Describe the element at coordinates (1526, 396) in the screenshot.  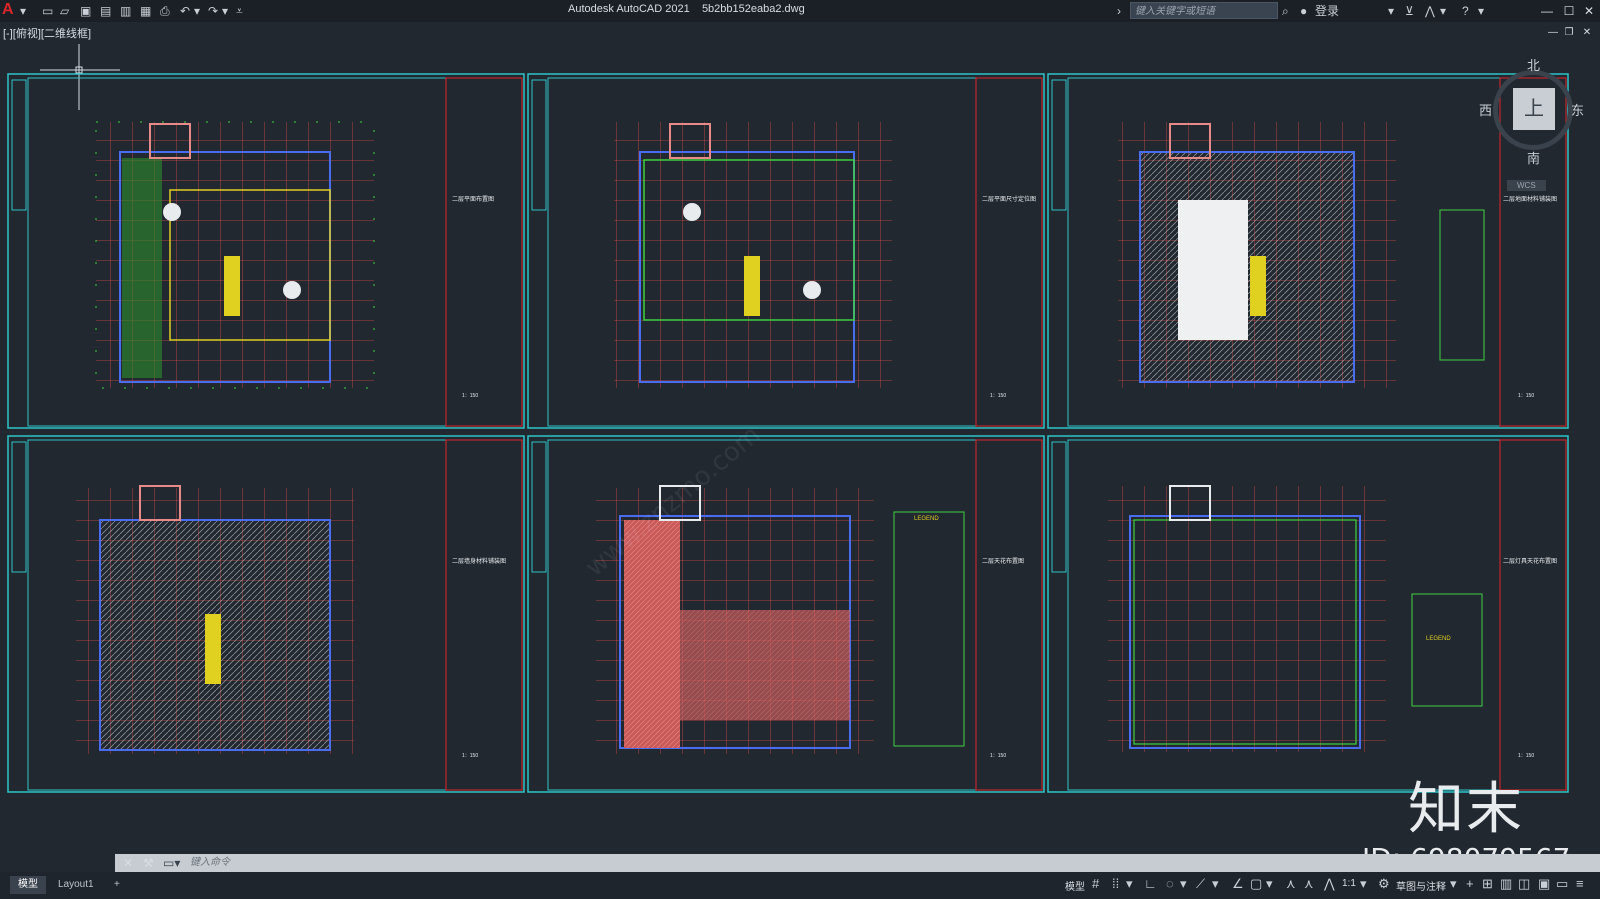
I see `sheet-3-scale: 1：150` at that location.